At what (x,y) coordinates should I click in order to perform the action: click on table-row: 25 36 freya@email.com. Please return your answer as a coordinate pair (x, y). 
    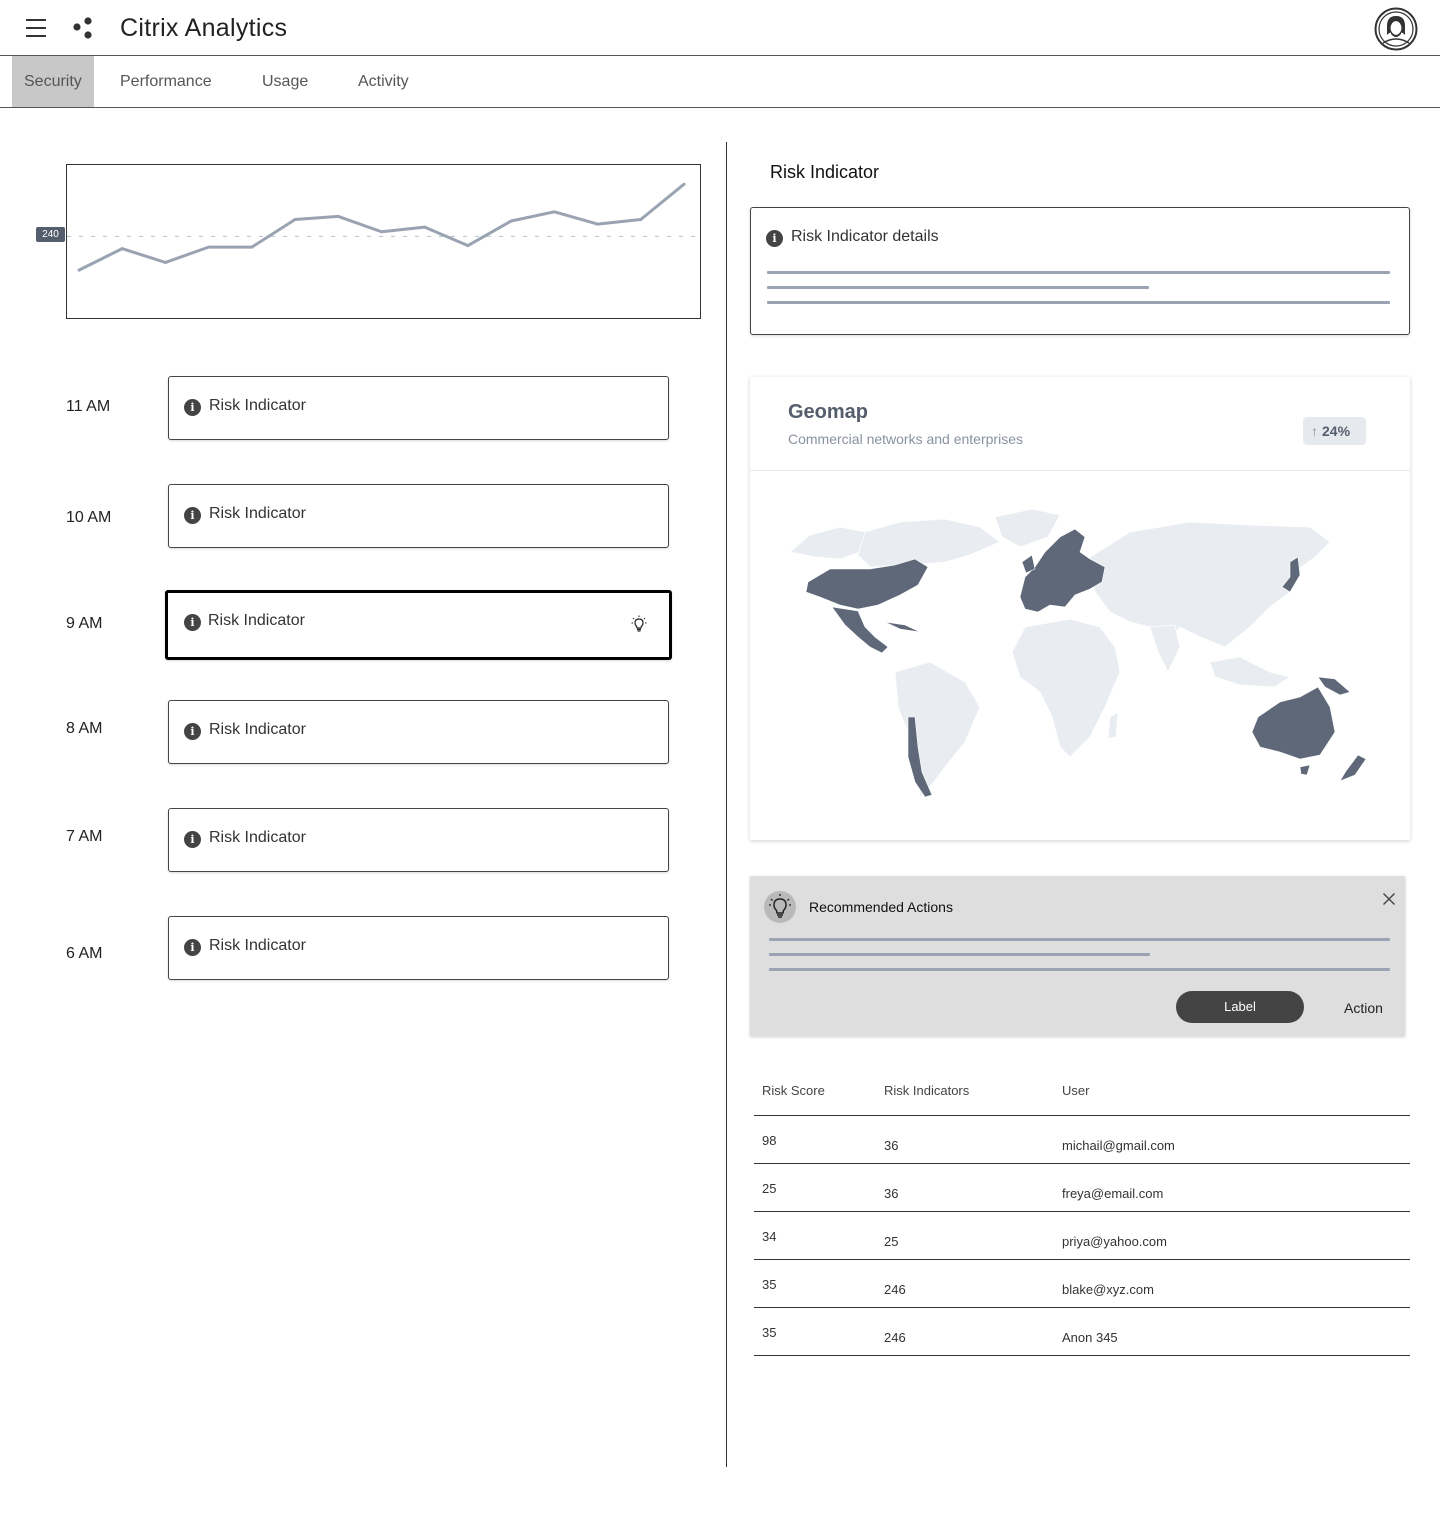
    Looking at the image, I should click on (1082, 1188).